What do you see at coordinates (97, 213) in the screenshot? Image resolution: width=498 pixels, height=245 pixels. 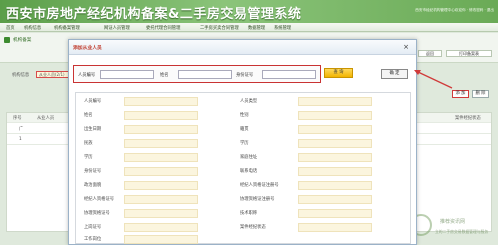 I see `field-label: 协理资格证号` at bounding box center [97, 213].